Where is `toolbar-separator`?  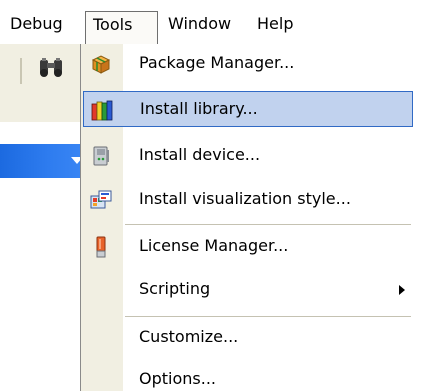
toolbar-separator is located at coordinates (21, 71).